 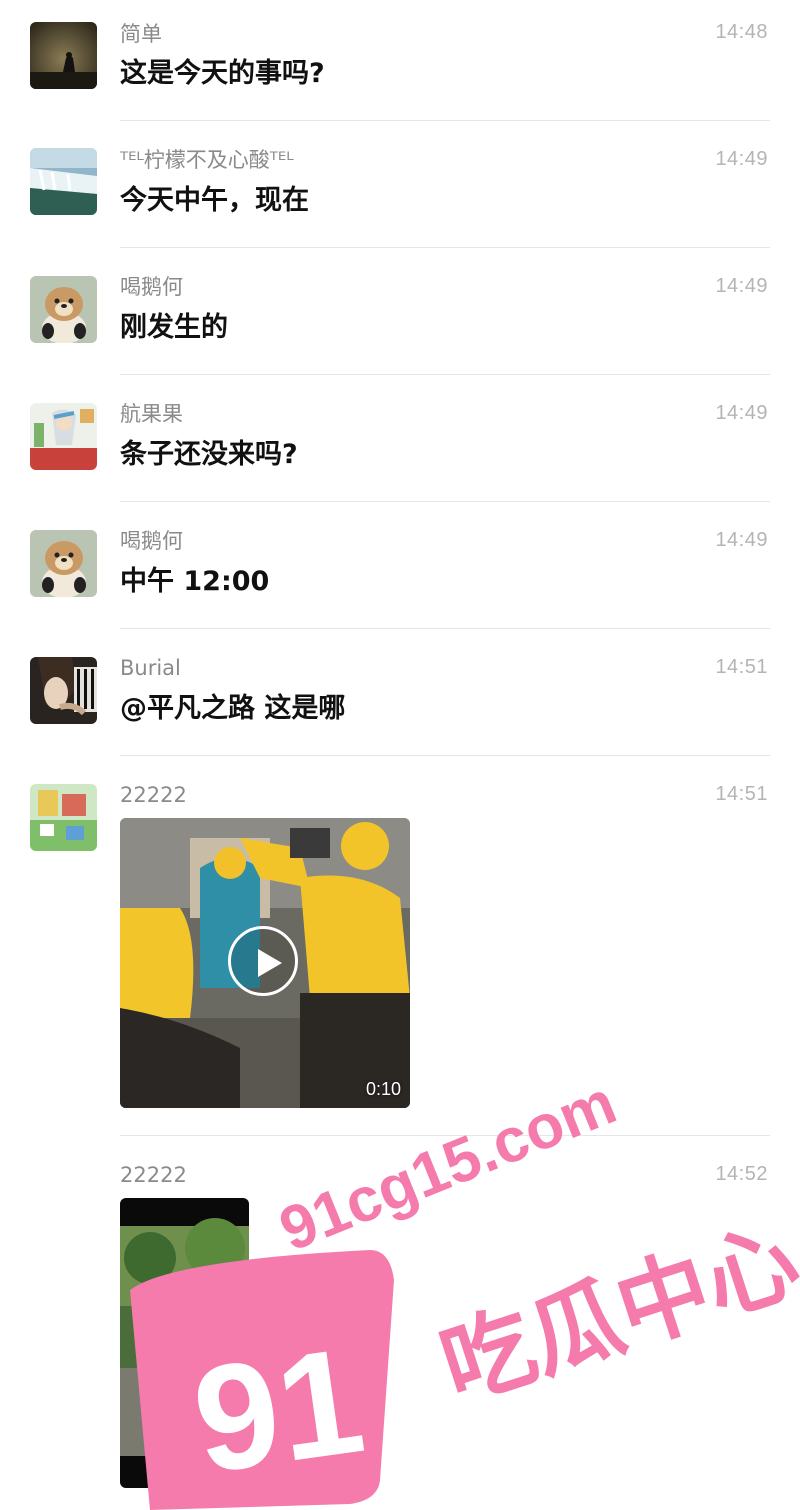 I want to click on watermark-number: 91, so click(x=278, y=1410).